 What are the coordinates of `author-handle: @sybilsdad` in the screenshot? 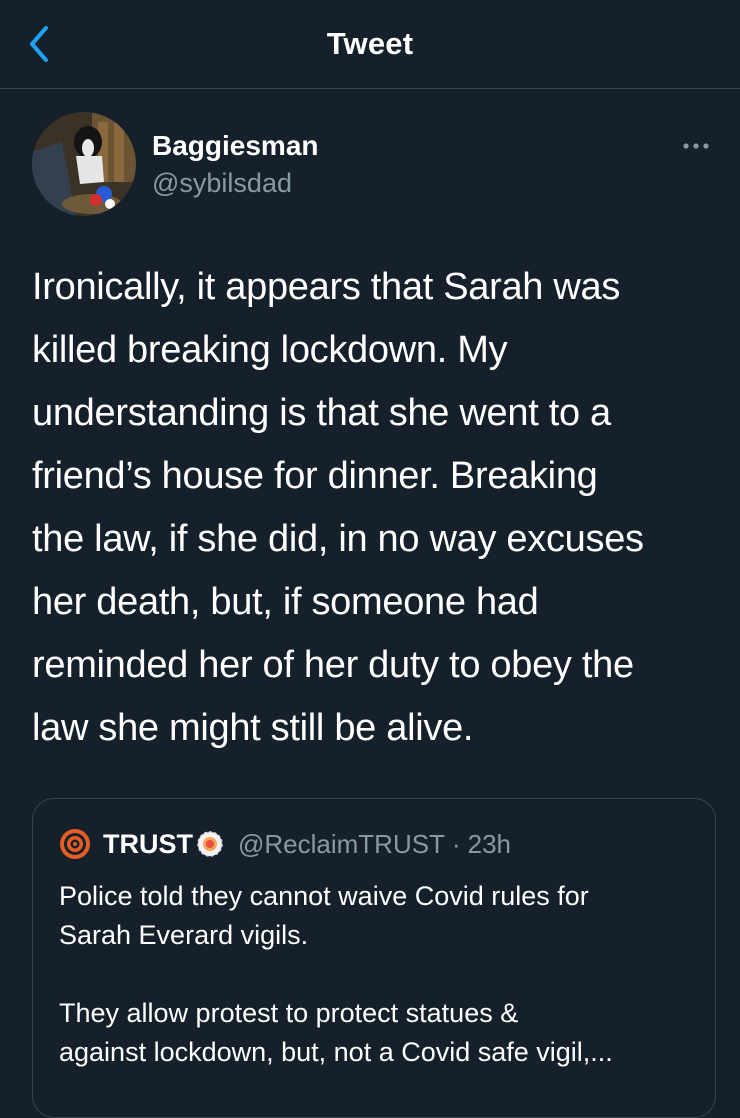 It's located at (222, 183).